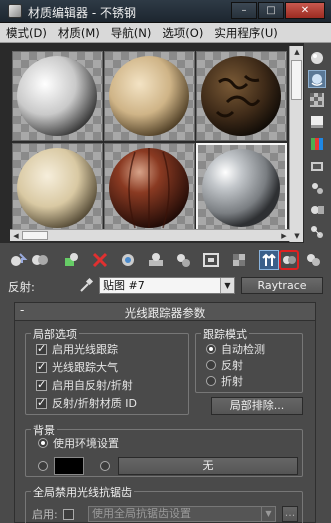 The width and height of the screenshot is (331, 523). What do you see at coordinates (317, 122) in the screenshot?
I see `uv-tiling-icon` at bounding box center [317, 122].